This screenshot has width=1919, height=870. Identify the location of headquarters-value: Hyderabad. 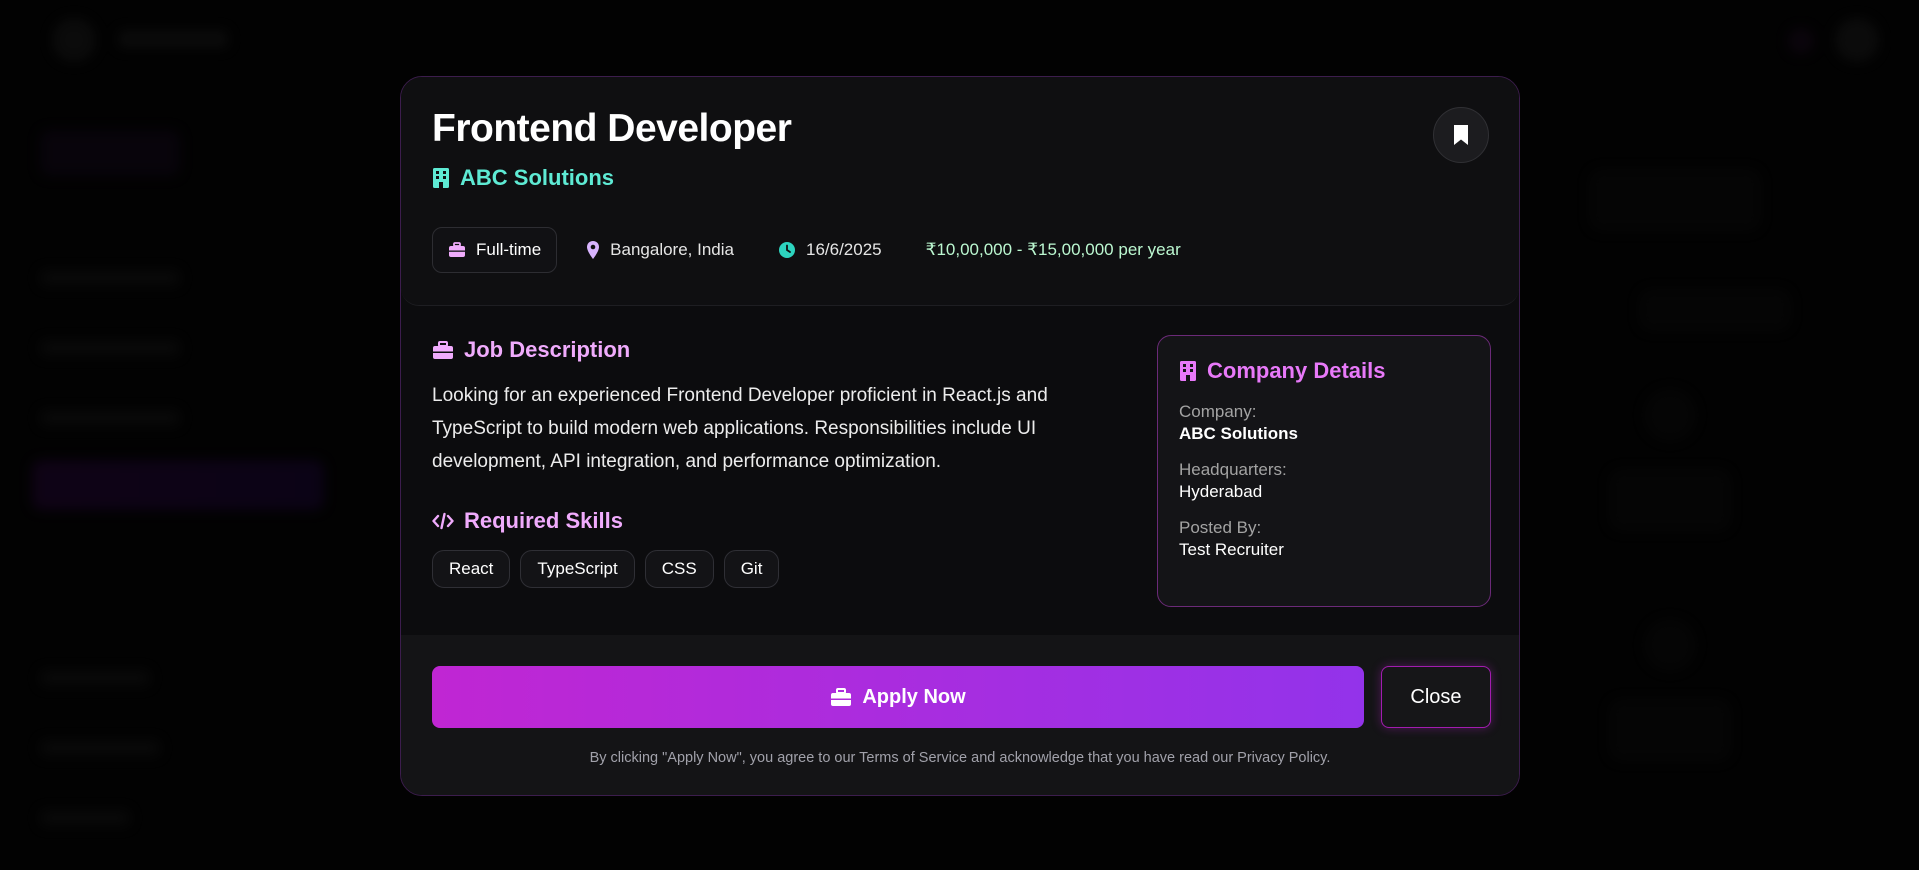
(1221, 491).